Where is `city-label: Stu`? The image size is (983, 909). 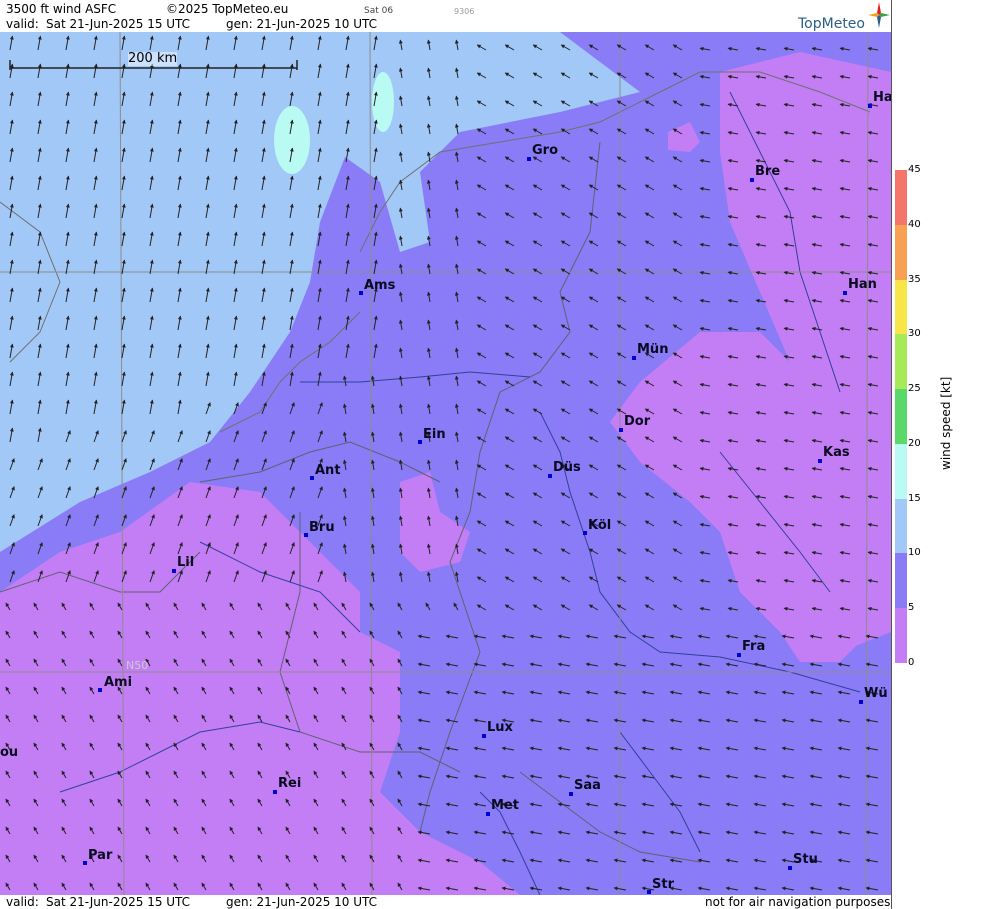
city-label: Stu is located at coordinates (805, 860).